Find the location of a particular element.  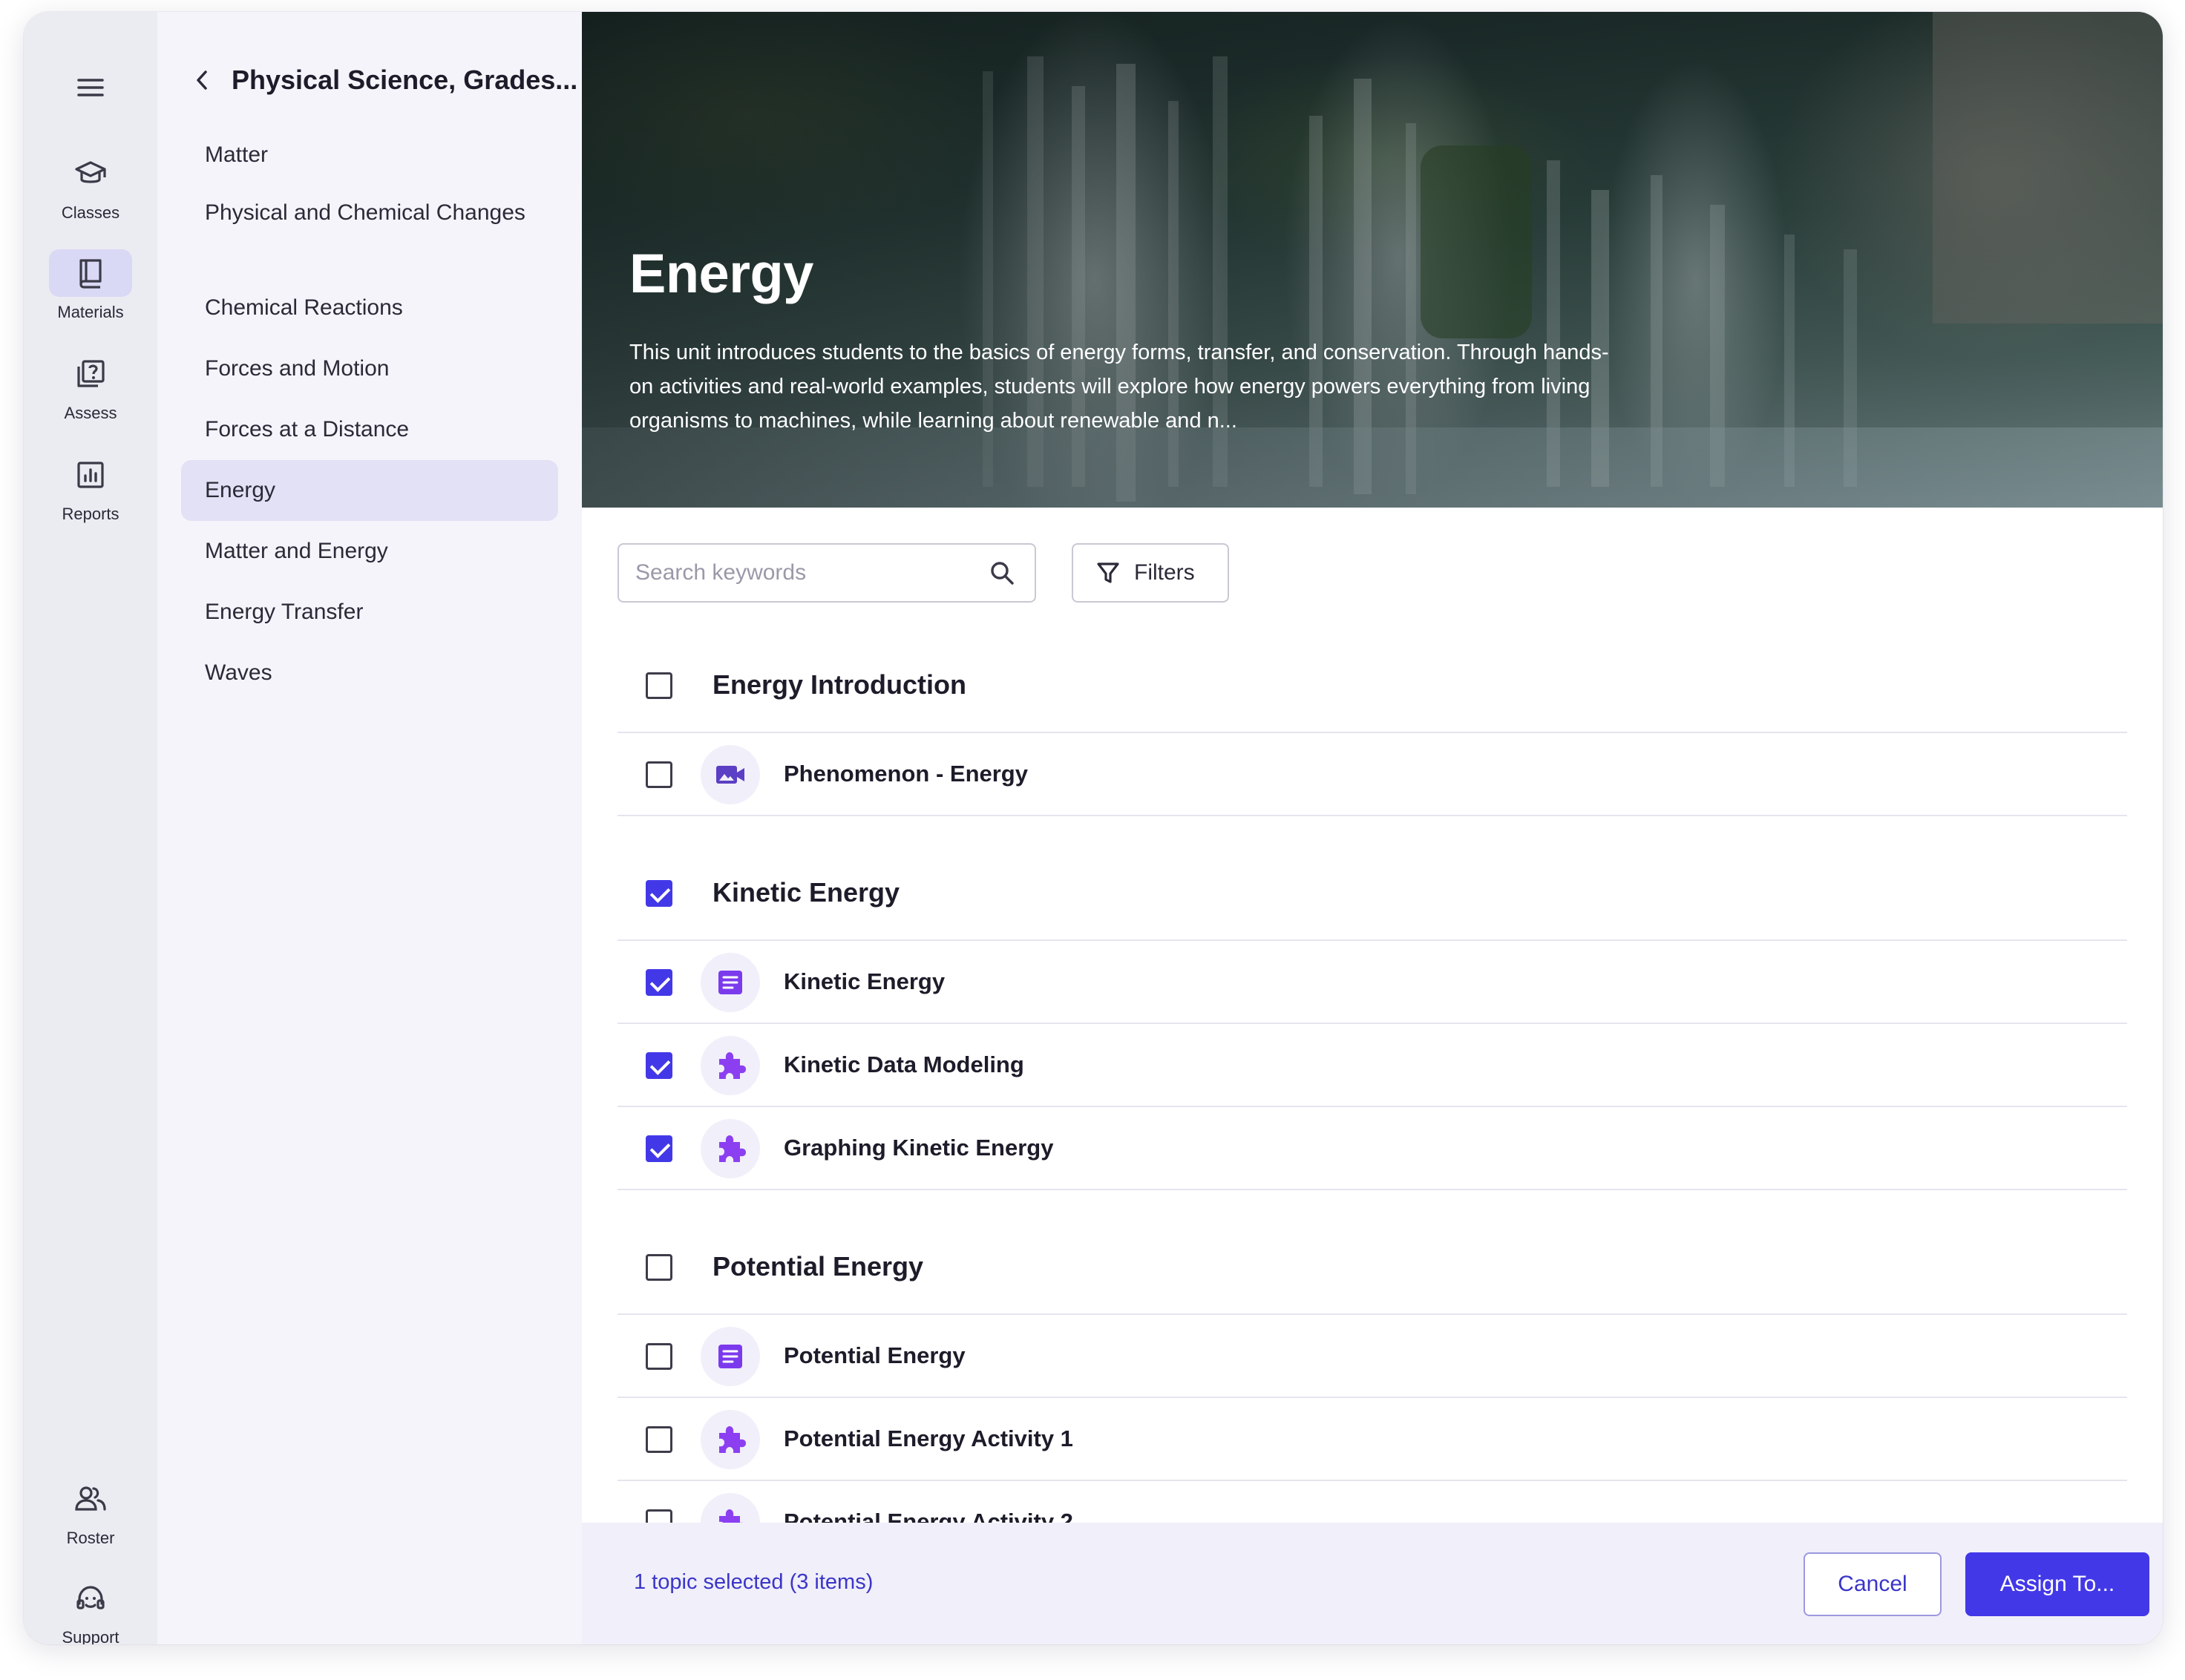

nav-item-matter: Matter is located at coordinates (369, 156).